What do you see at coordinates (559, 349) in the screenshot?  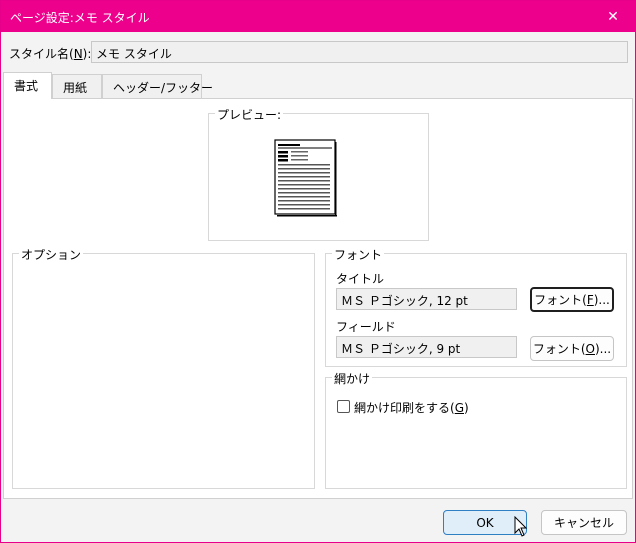 I see `field-font-button-prefix: フォント(` at bounding box center [559, 349].